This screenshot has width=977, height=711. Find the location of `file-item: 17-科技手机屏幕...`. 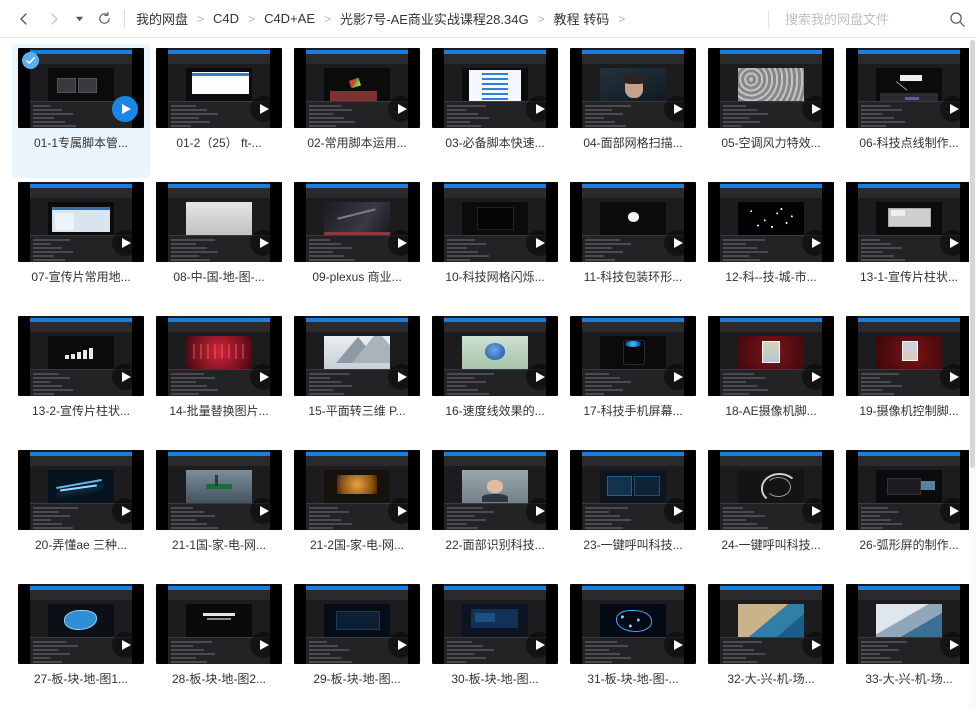

file-item: 17-科技手机屏幕... is located at coordinates (633, 379).